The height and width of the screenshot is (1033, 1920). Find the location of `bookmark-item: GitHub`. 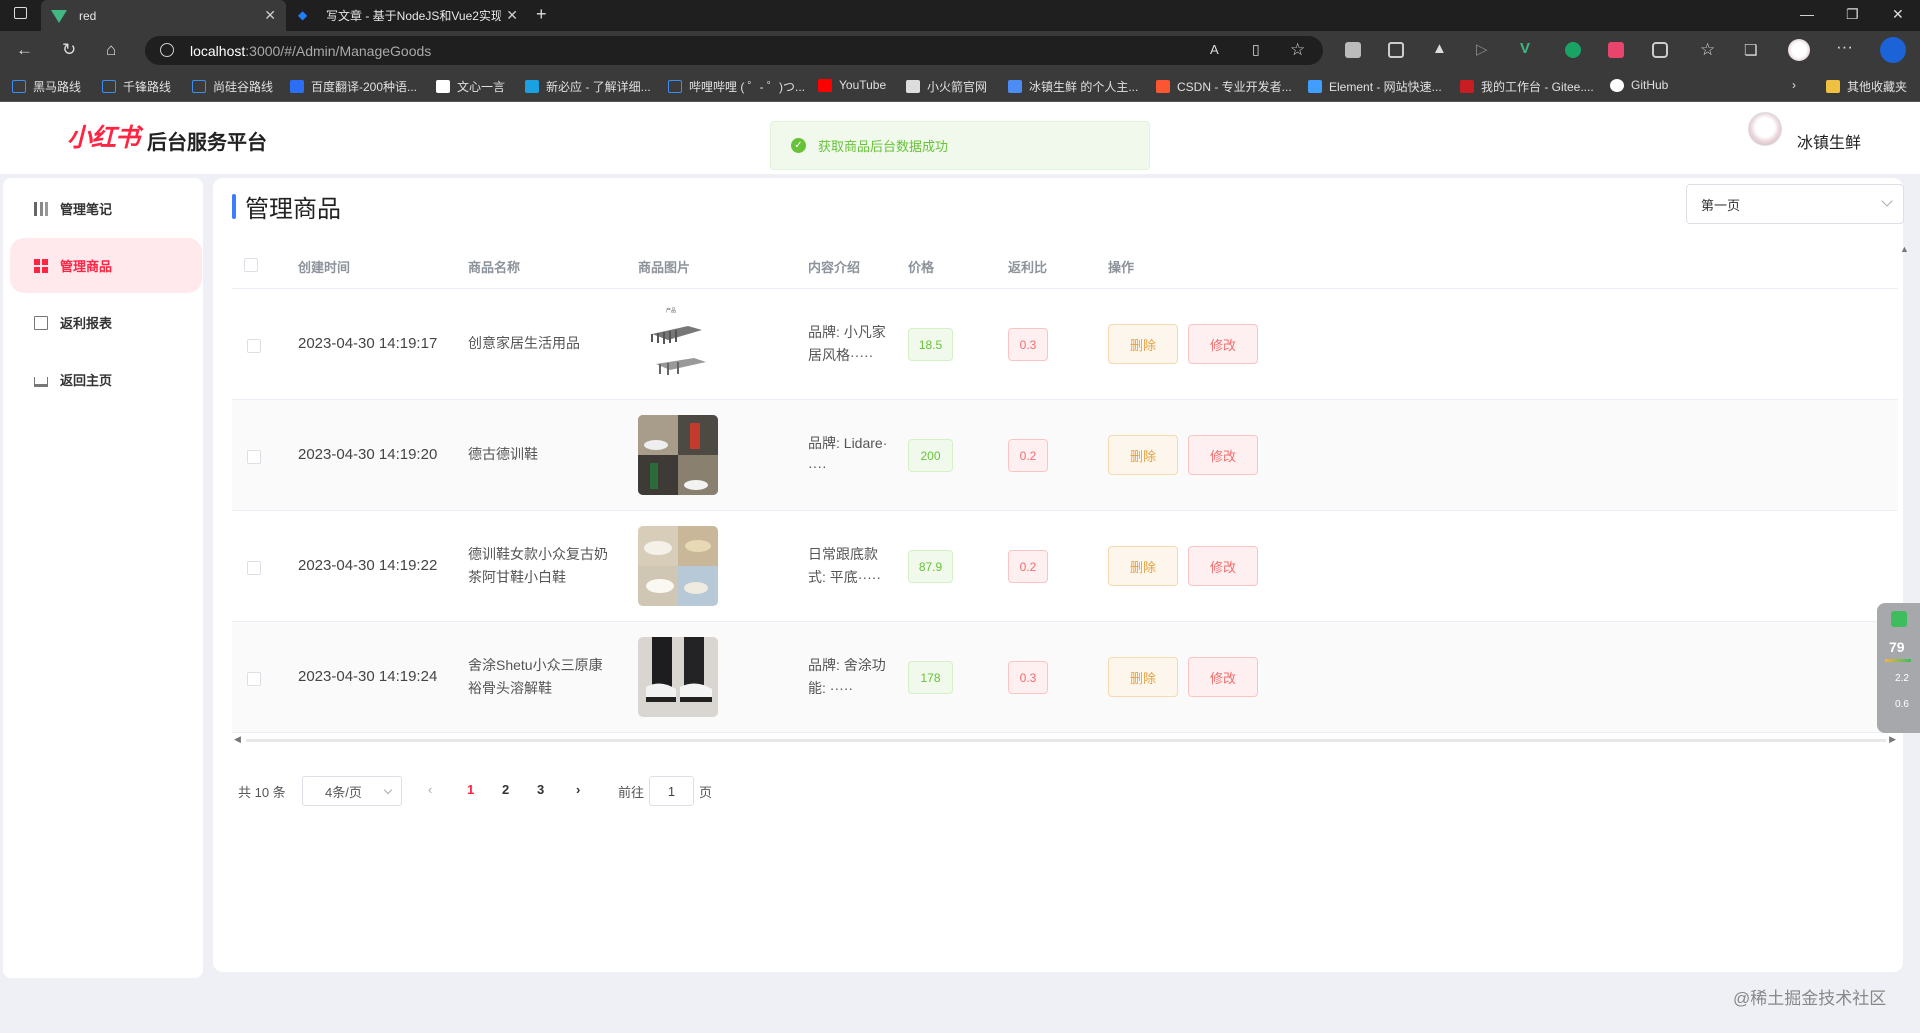

bookmark-item: GitHub is located at coordinates (1639, 85).